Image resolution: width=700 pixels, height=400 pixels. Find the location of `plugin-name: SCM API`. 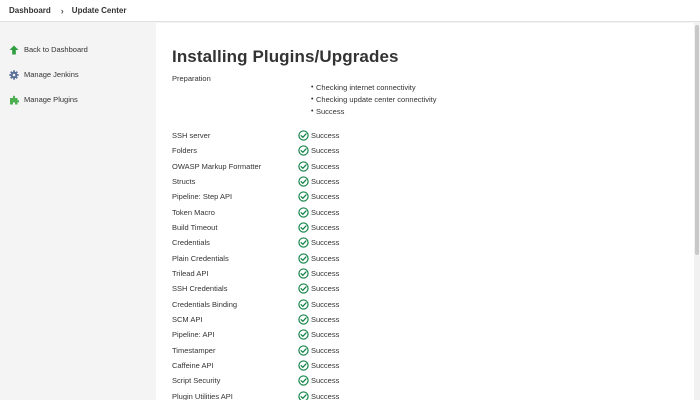

plugin-name: SCM API is located at coordinates (187, 319).